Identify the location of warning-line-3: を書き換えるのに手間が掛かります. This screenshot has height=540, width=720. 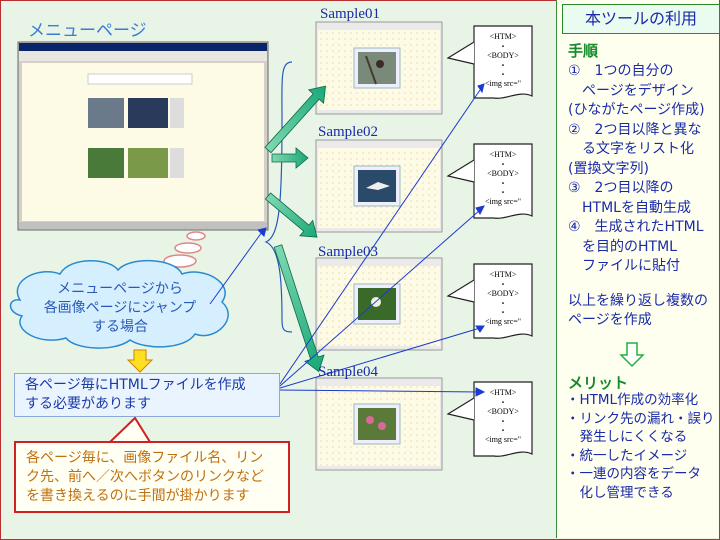
(138, 496).